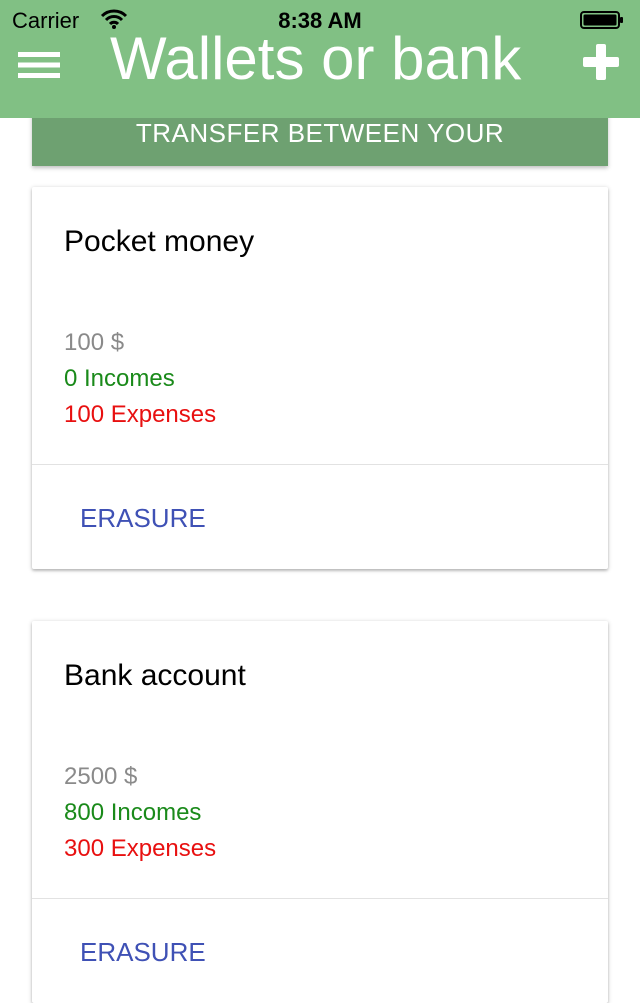 Image resolution: width=640 pixels, height=1003 pixels. I want to click on account-balance: 100 $, so click(94, 342).